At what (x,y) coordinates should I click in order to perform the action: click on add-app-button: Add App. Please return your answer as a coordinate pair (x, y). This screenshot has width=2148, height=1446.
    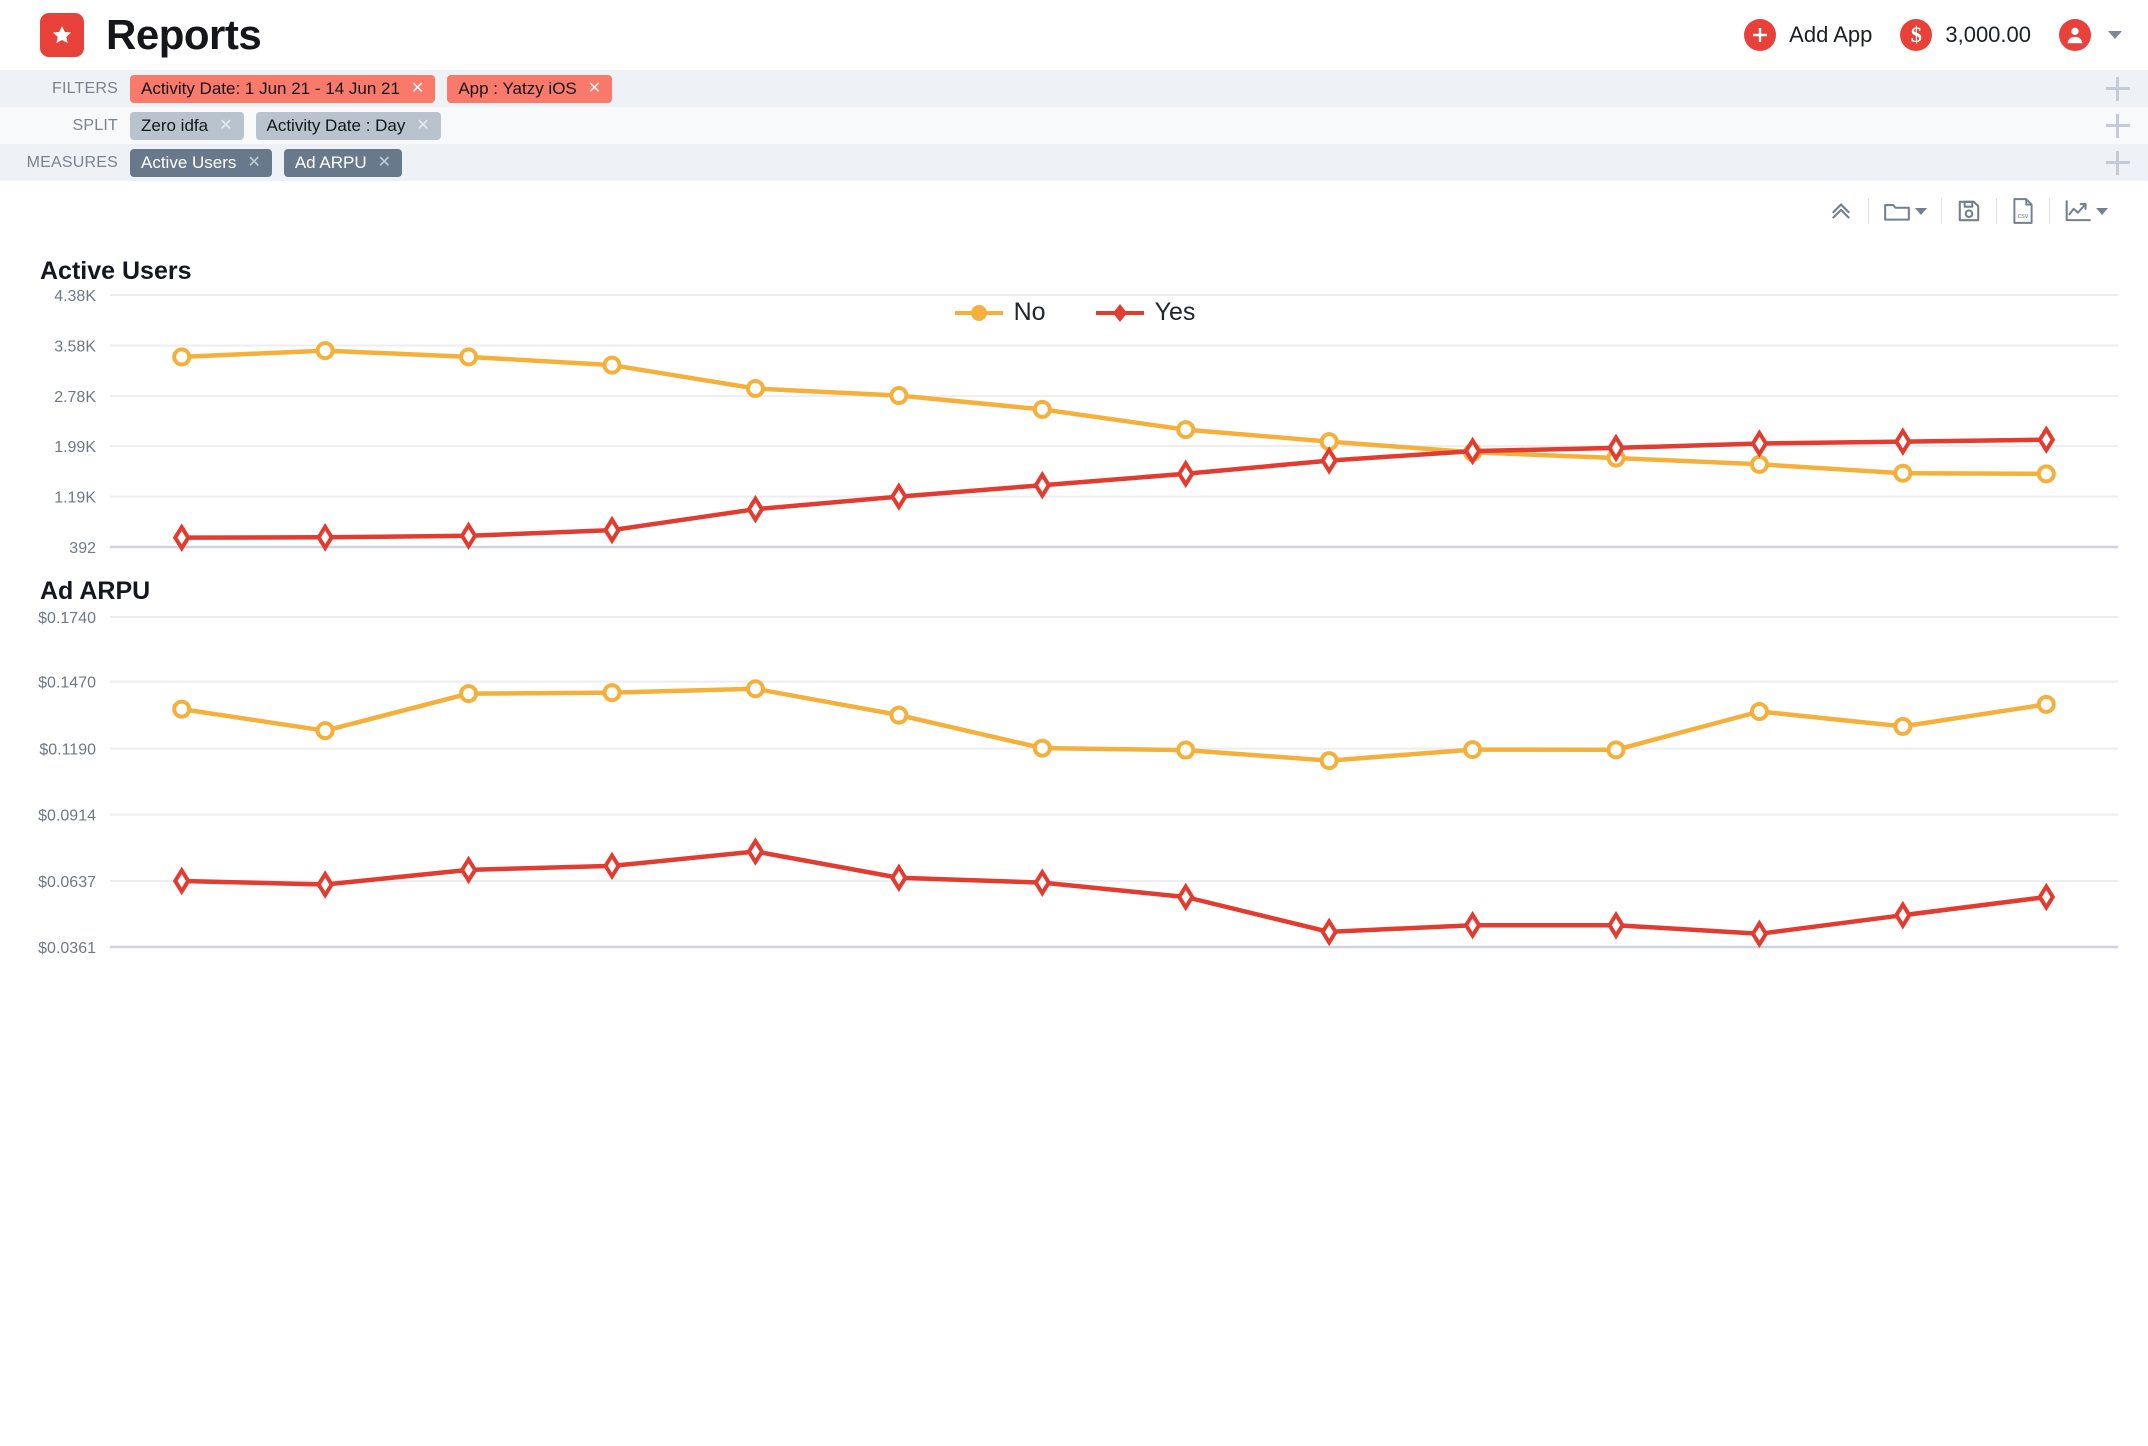
    Looking at the image, I should click on (1808, 35).